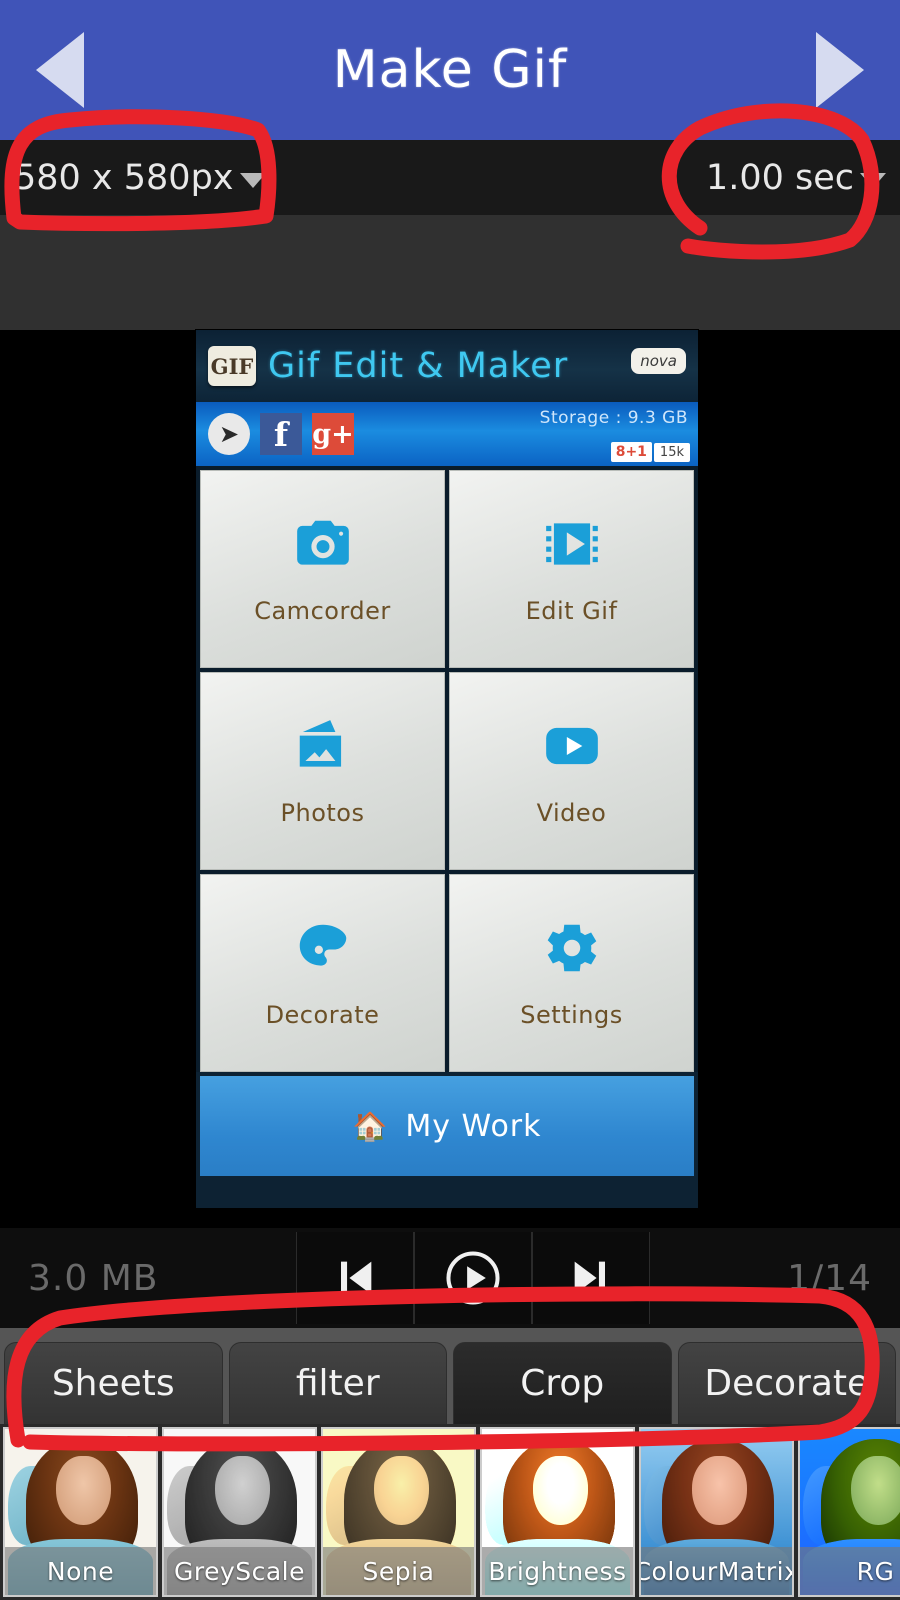 Image resolution: width=900 pixels, height=1600 pixels. What do you see at coordinates (572, 746) in the screenshot?
I see `video-play-icon` at bounding box center [572, 746].